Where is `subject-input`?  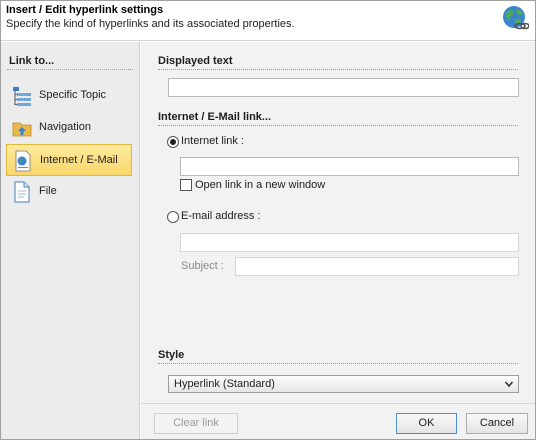
subject-input is located at coordinates (377, 266).